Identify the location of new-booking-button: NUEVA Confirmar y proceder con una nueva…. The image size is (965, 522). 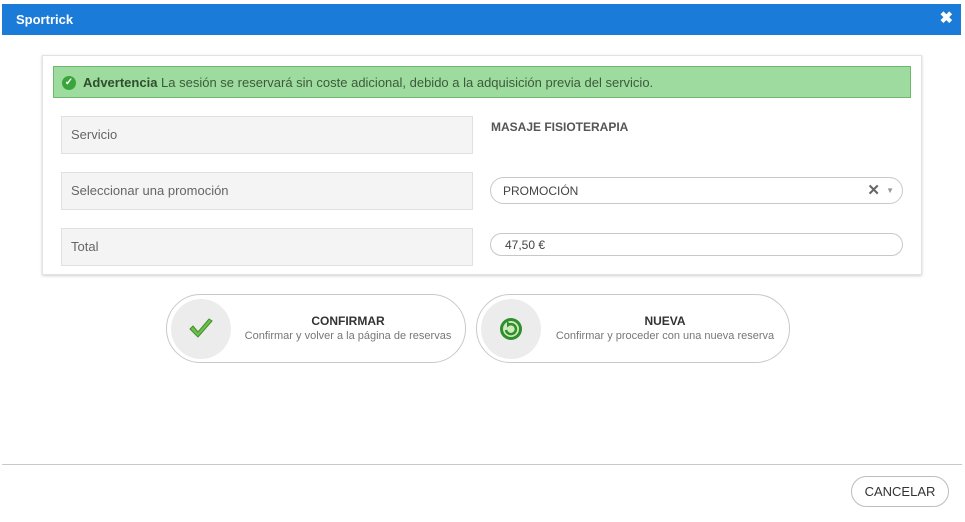
(633, 328).